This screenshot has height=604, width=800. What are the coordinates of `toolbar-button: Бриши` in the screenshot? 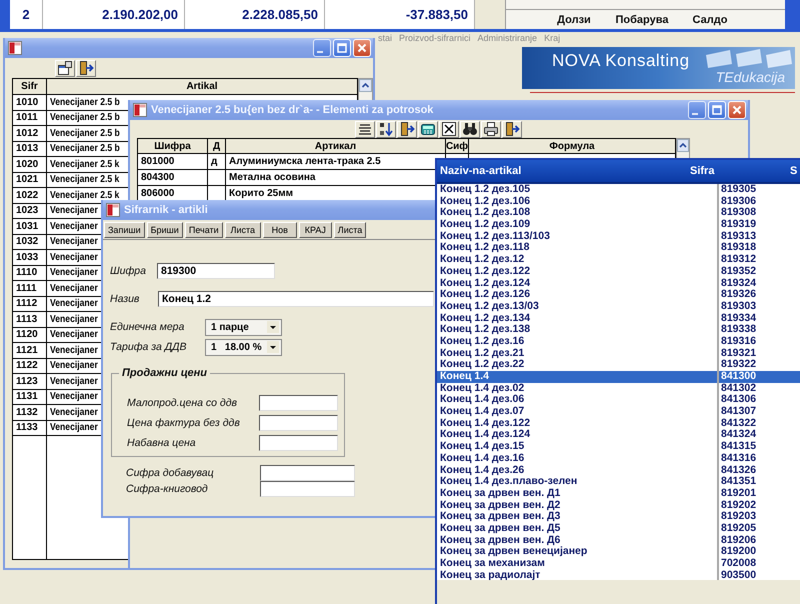 It's located at (164, 230).